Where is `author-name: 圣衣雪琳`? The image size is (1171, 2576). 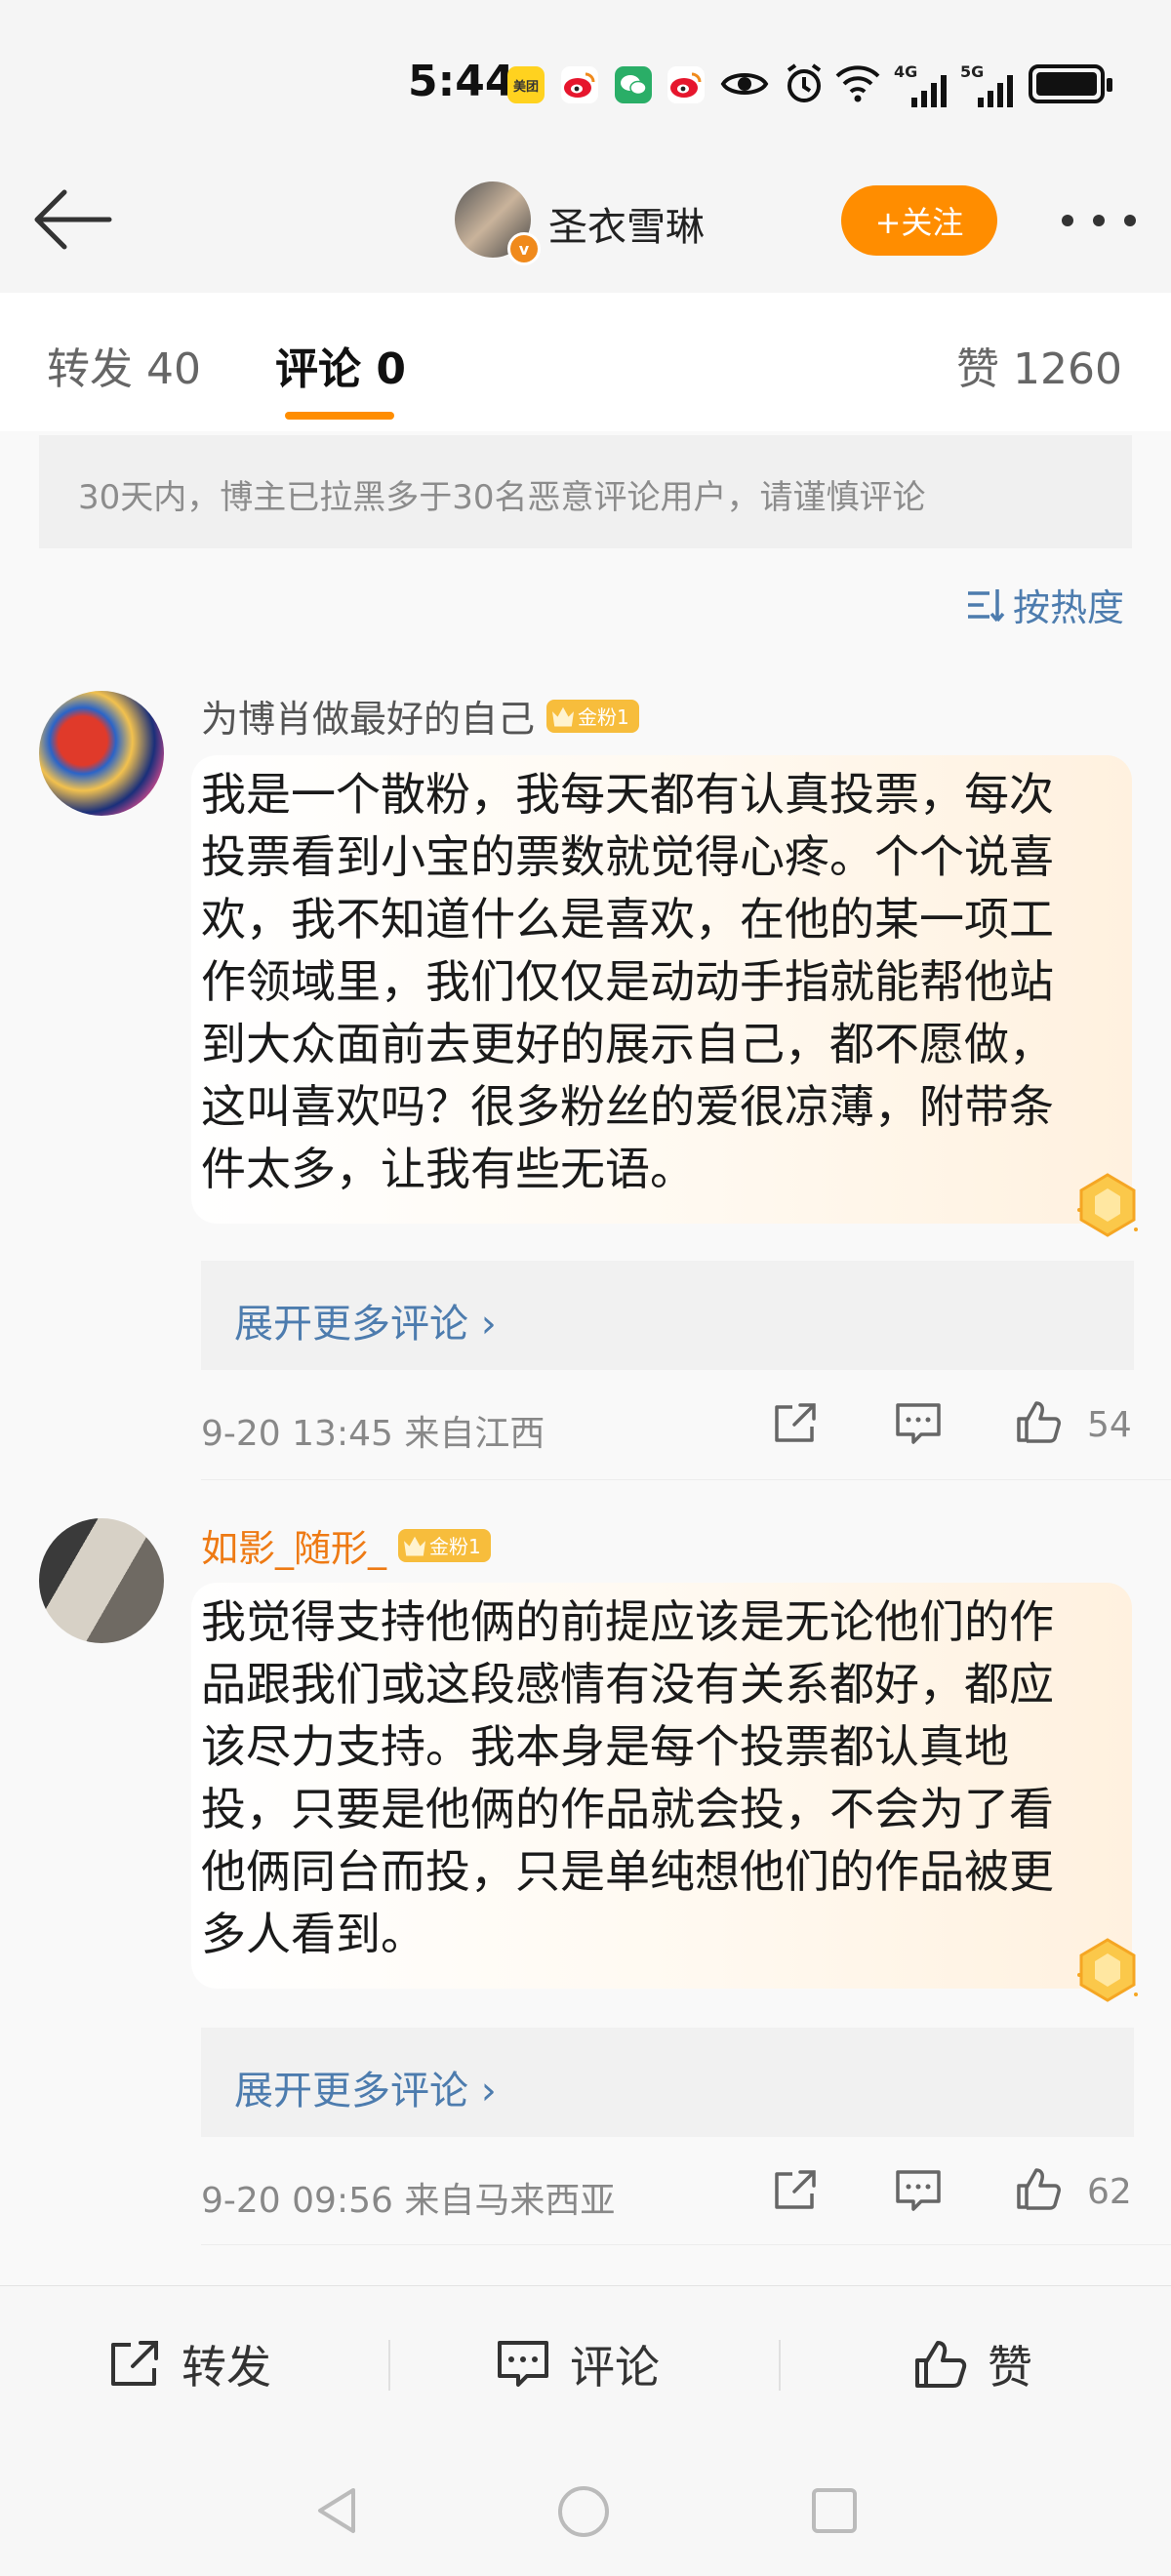 author-name: 圣衣雪琳 is located at coordinates (626, 223).